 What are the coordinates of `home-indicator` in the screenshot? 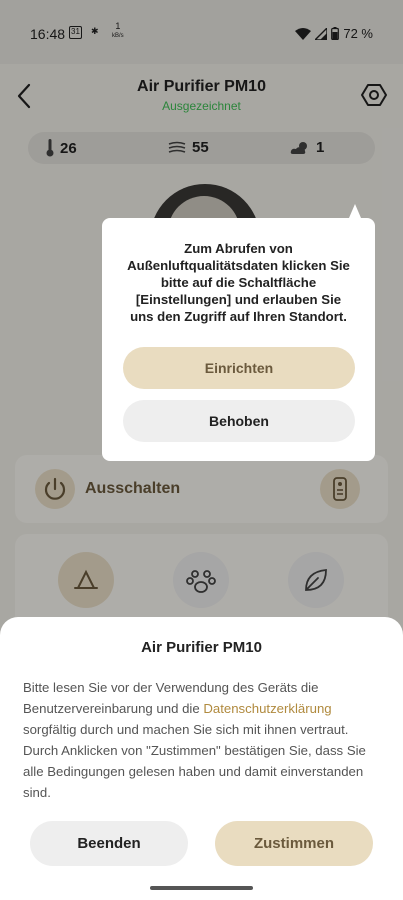 It's located at (201, 888).